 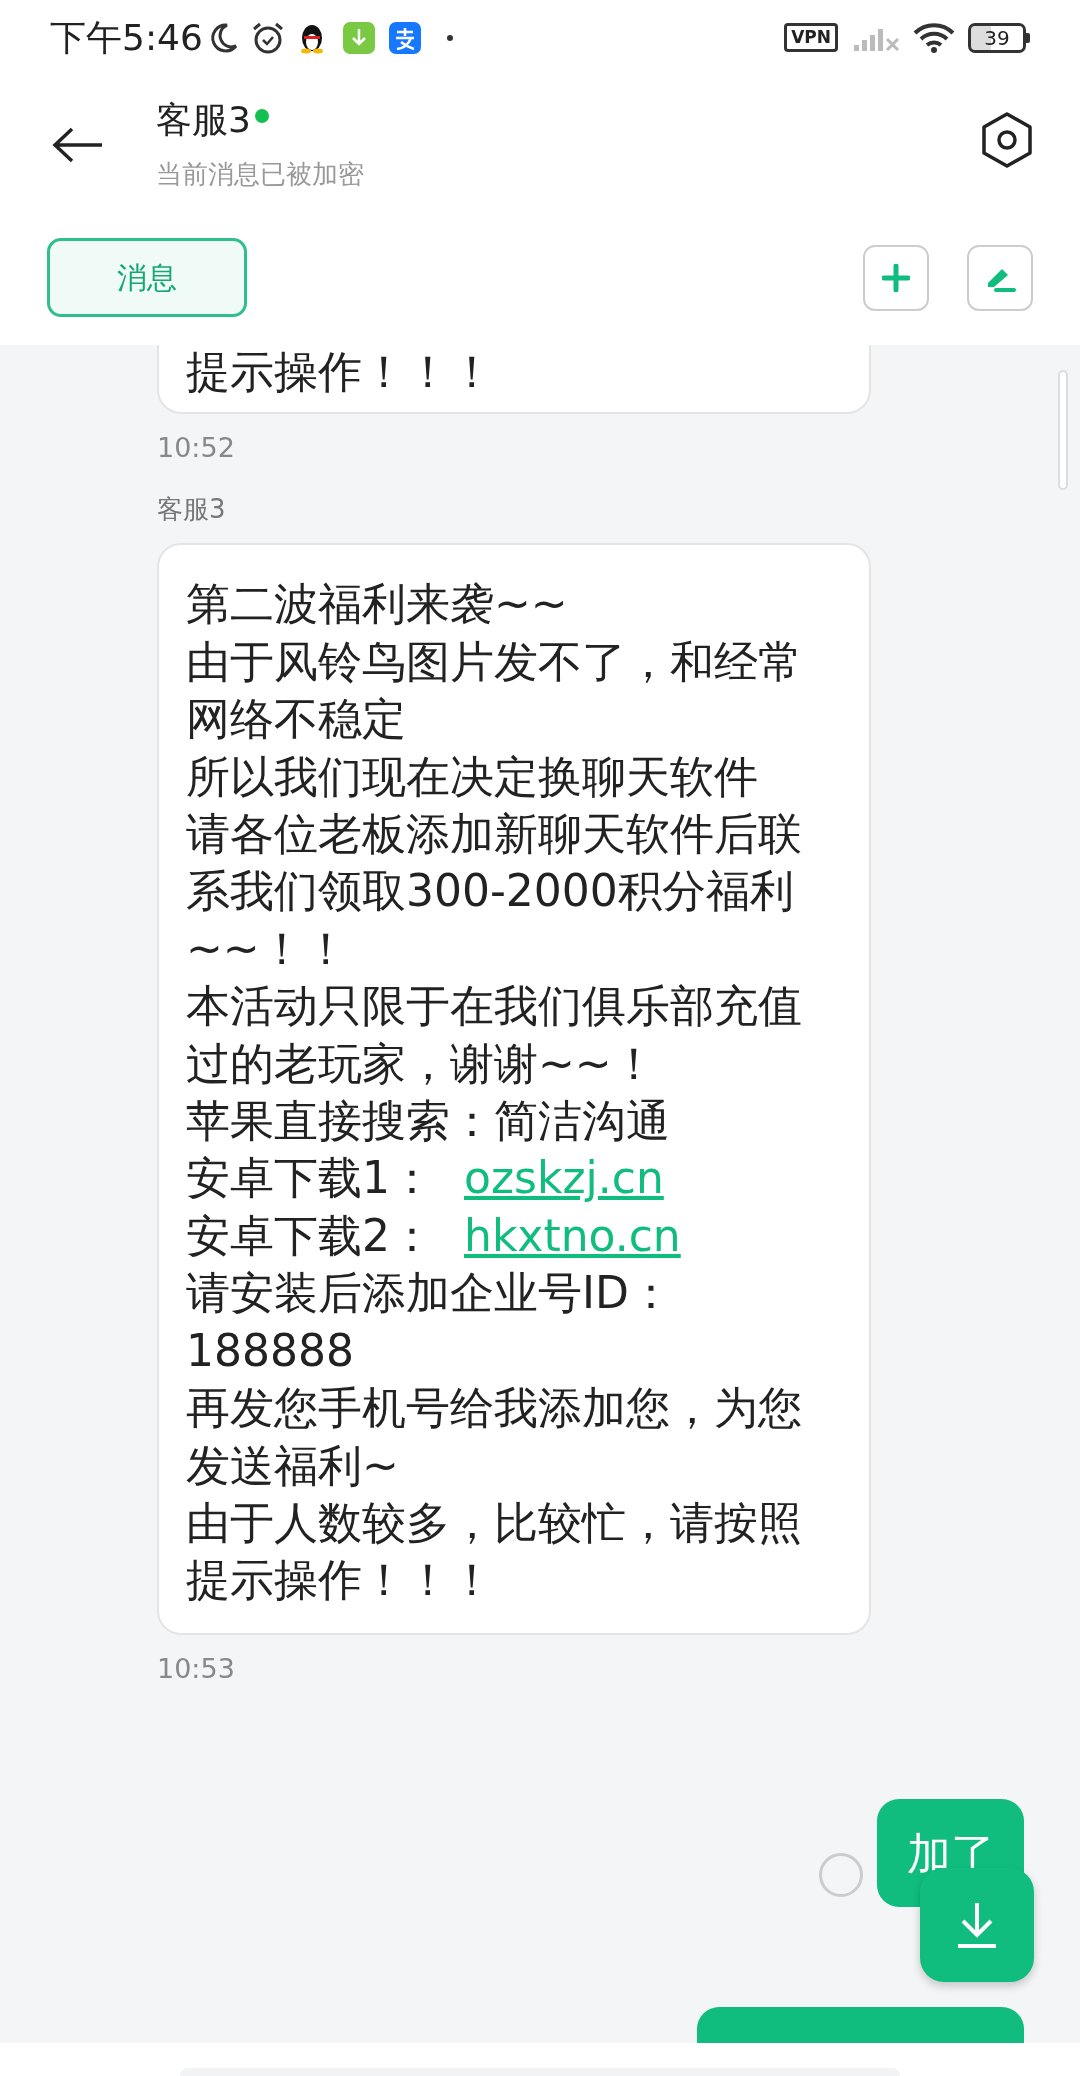 What do you see at coordinates (203, 120) in the screenshot?
I see `contact-name: 客服3` at bounding box center [203, 120].